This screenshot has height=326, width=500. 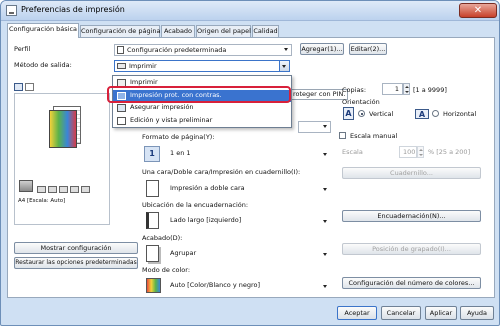 What do you see at coordinates (63, 189) in the screenshot?
I see `staple-icon` at bounding box center [63, 189].